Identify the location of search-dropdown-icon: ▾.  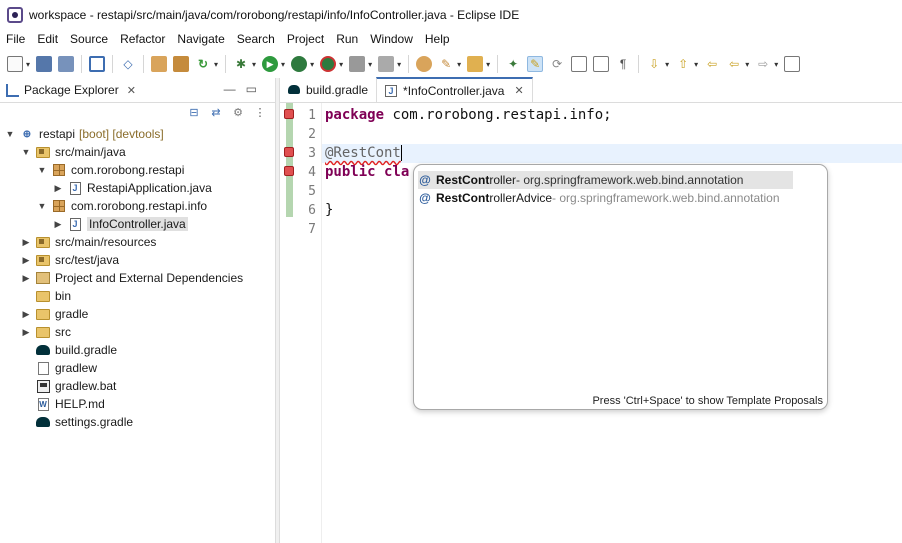
(488, 64).